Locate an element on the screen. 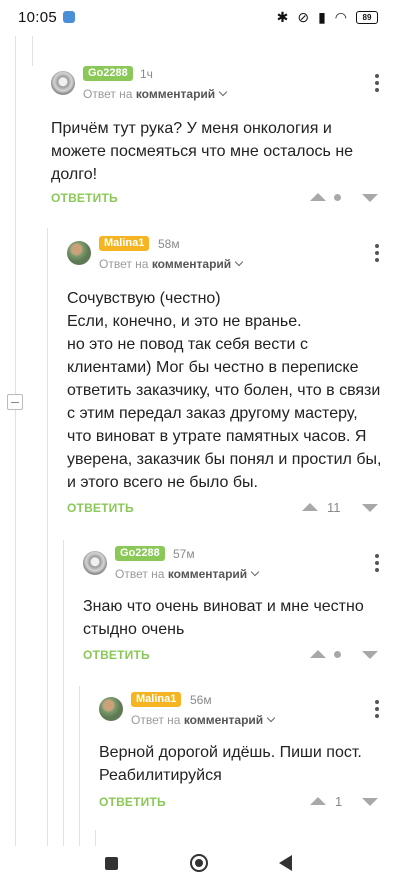 This screenshot has width=400, height=889. signal-icon: ▮ is located at coordinates (322, 17).